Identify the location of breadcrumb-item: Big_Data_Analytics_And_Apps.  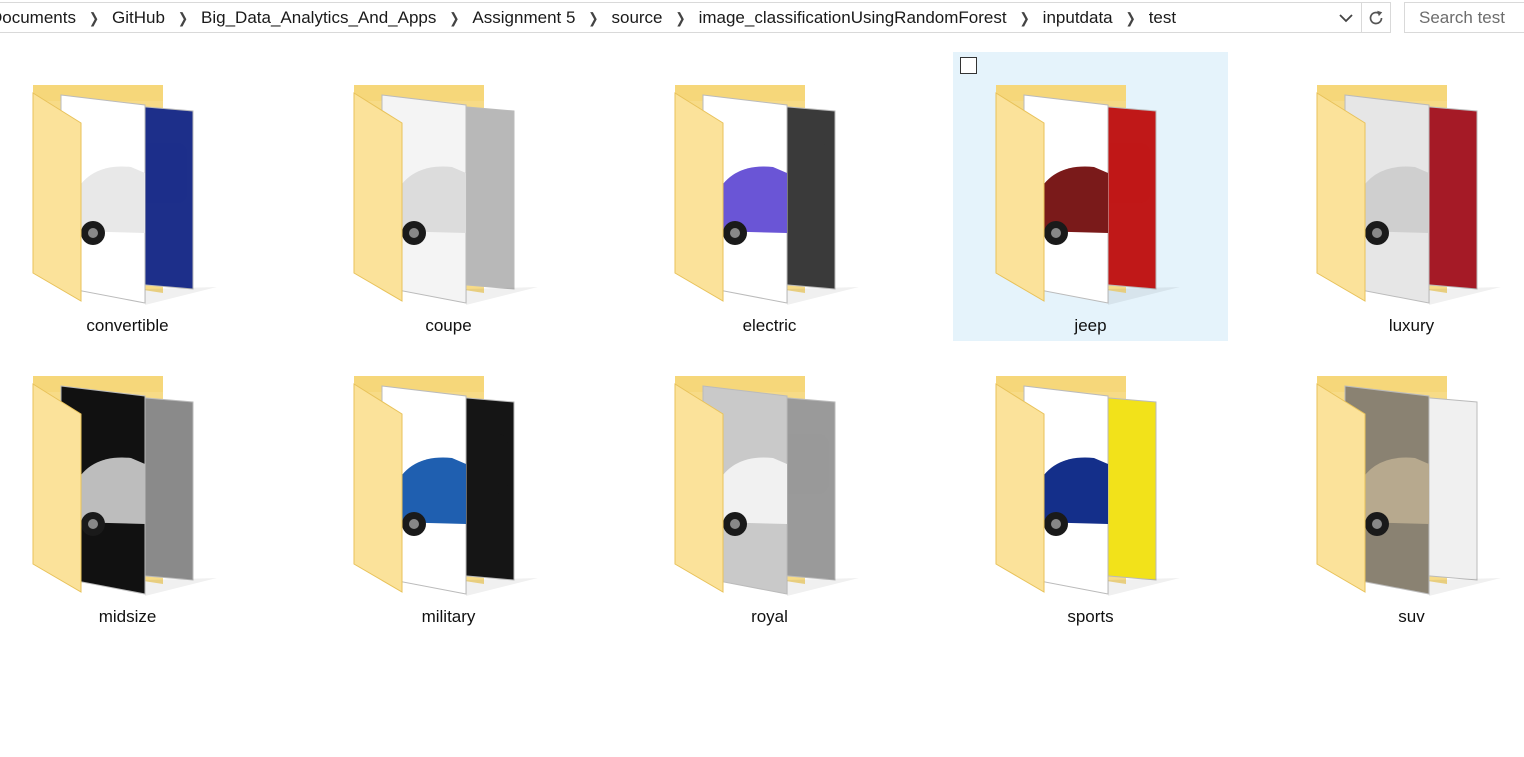
(318, 18).